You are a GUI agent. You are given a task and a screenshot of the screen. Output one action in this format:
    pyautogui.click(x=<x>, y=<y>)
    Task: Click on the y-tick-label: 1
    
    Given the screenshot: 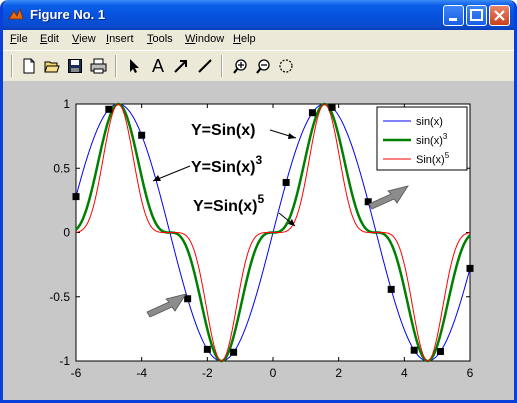 What is the action you would take?
    pyautogui.click(x=66, y=104)
    